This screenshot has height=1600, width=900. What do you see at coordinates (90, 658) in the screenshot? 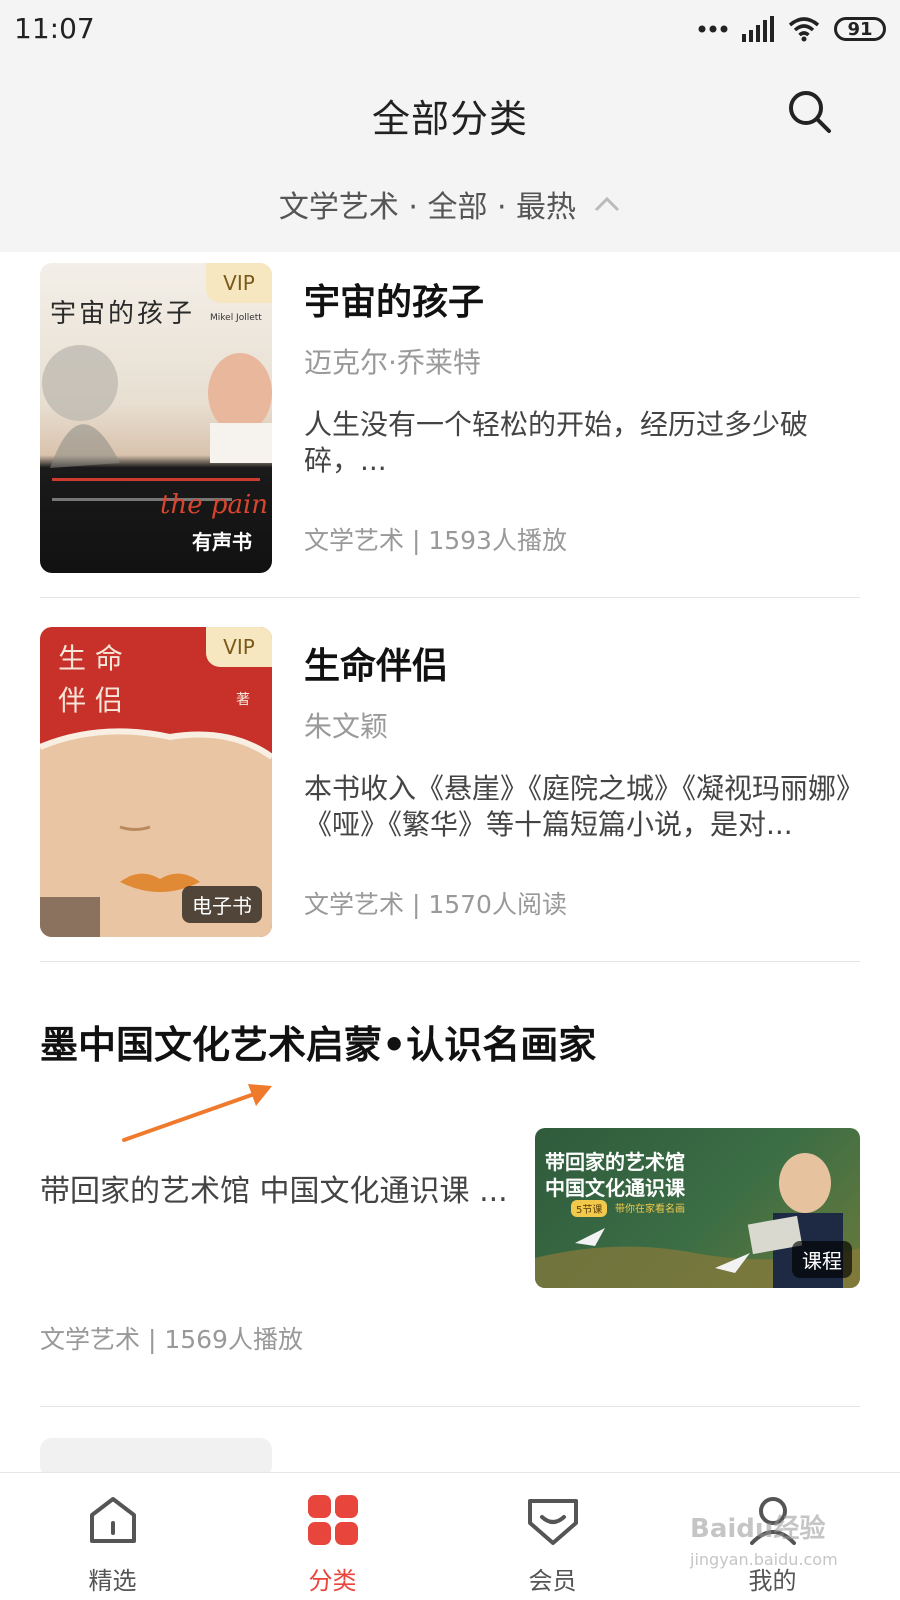
I see `cover-title-line1: 生 命` at bounding box center [90, 658].